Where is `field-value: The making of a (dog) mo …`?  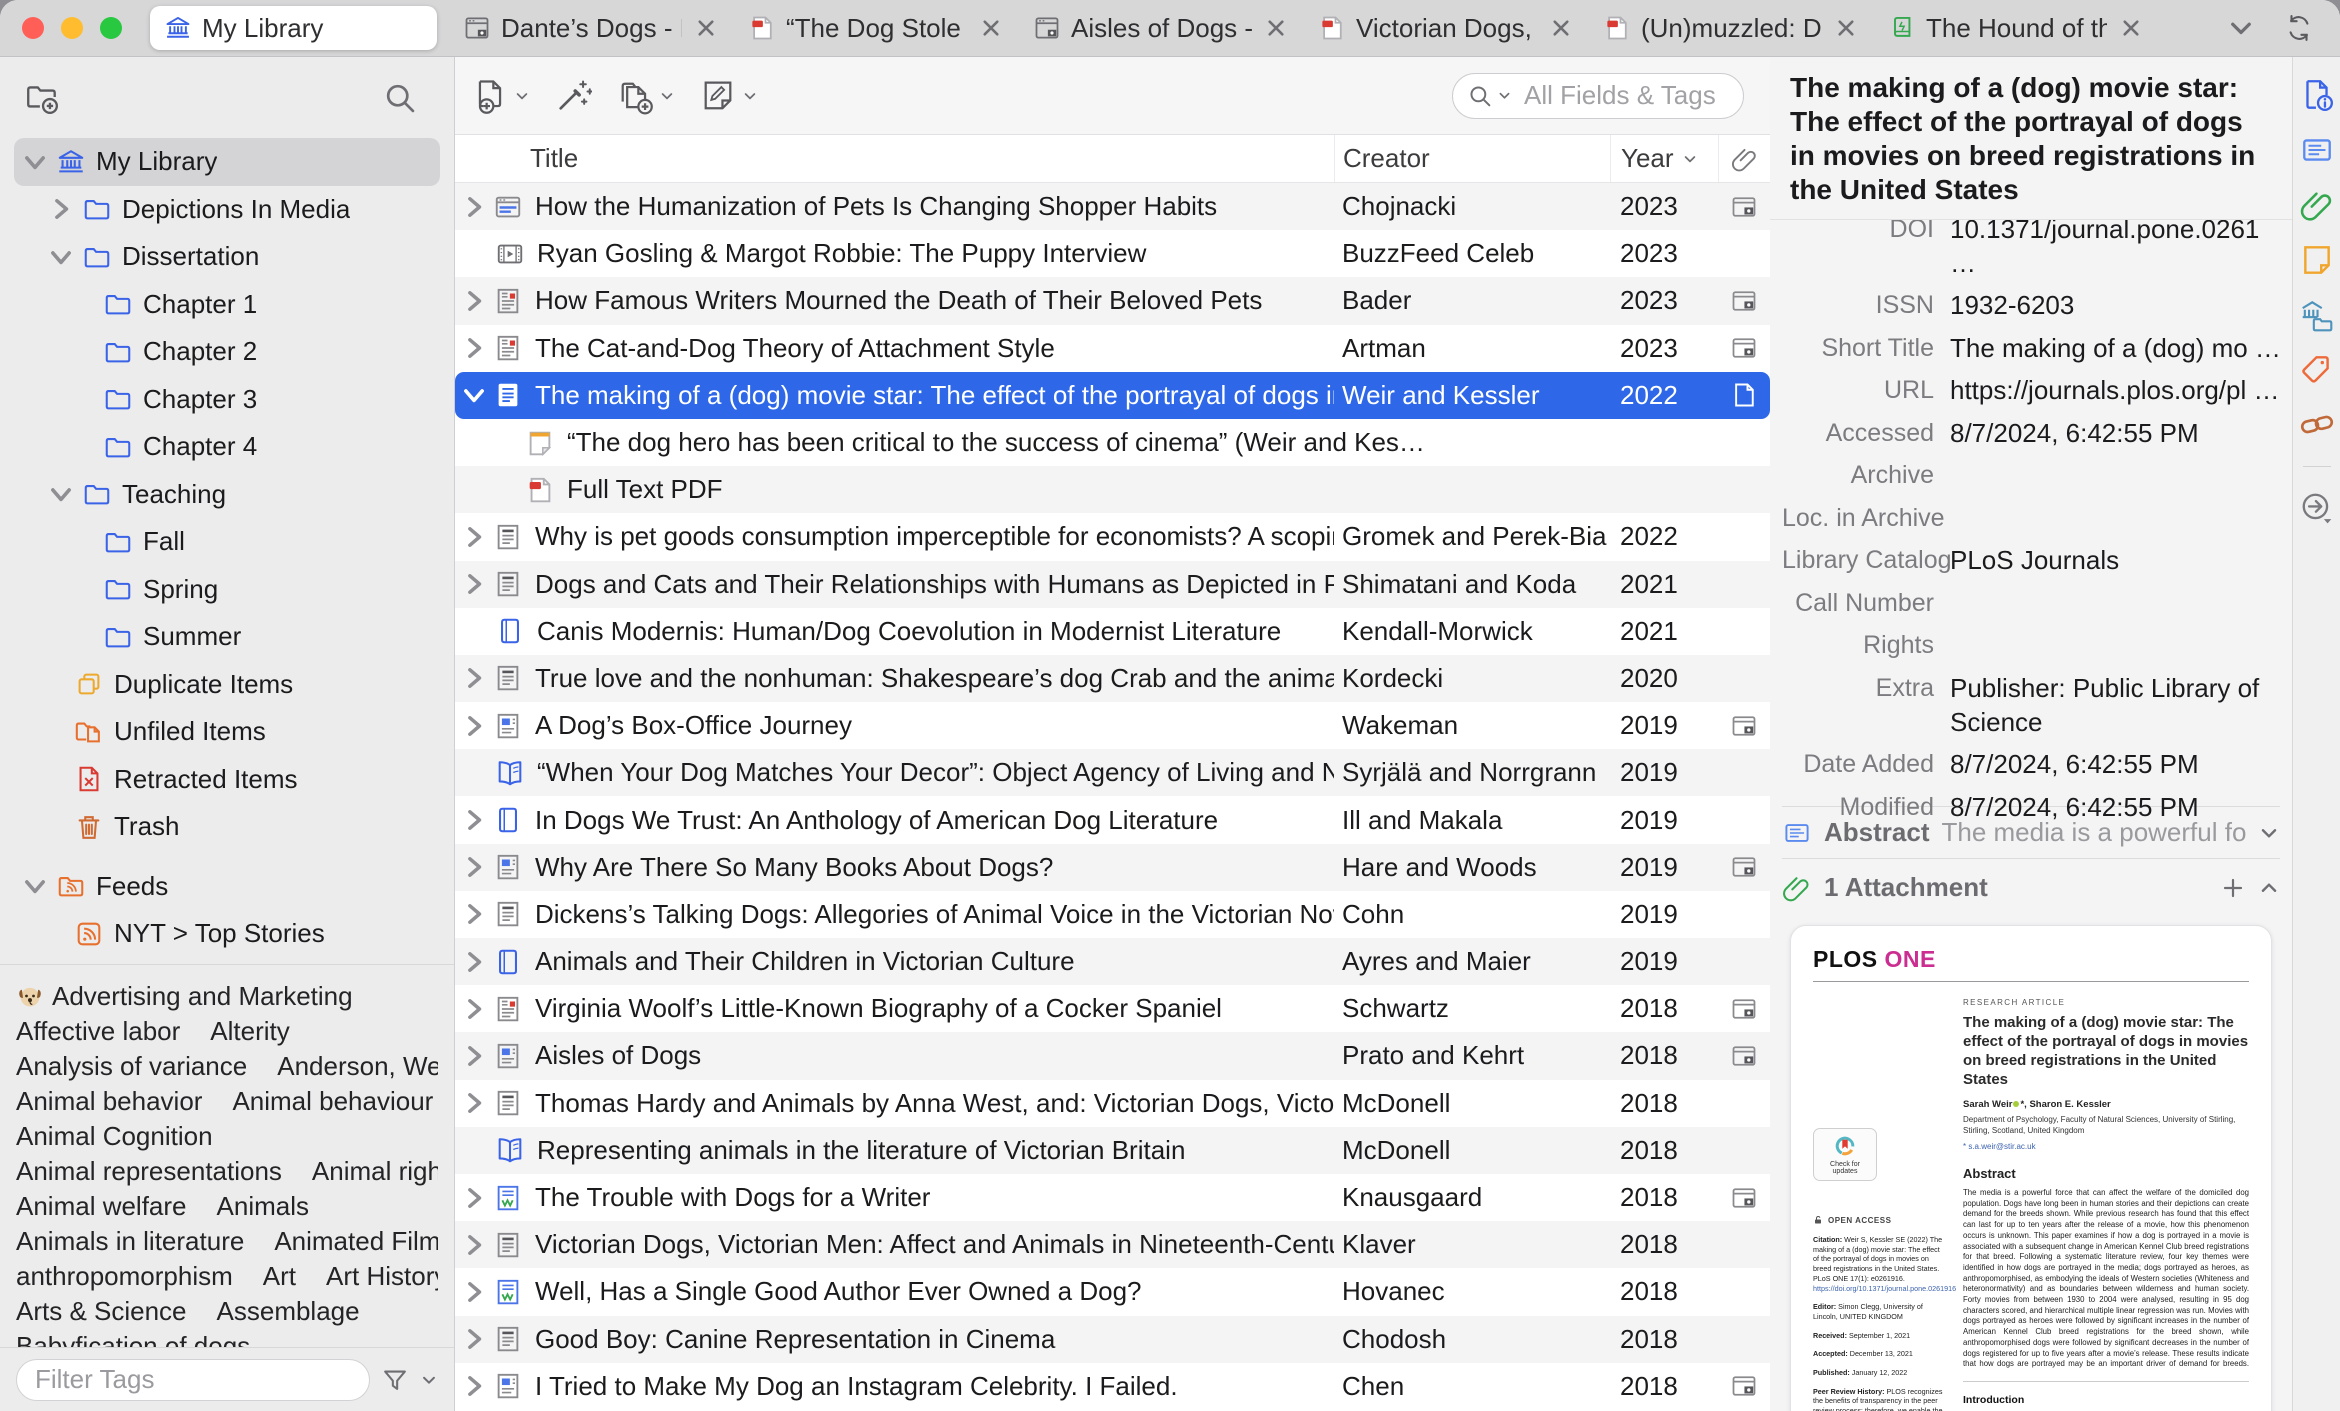
field-value: The making of a (dog) mo … is located at coordinates (2116, 348).